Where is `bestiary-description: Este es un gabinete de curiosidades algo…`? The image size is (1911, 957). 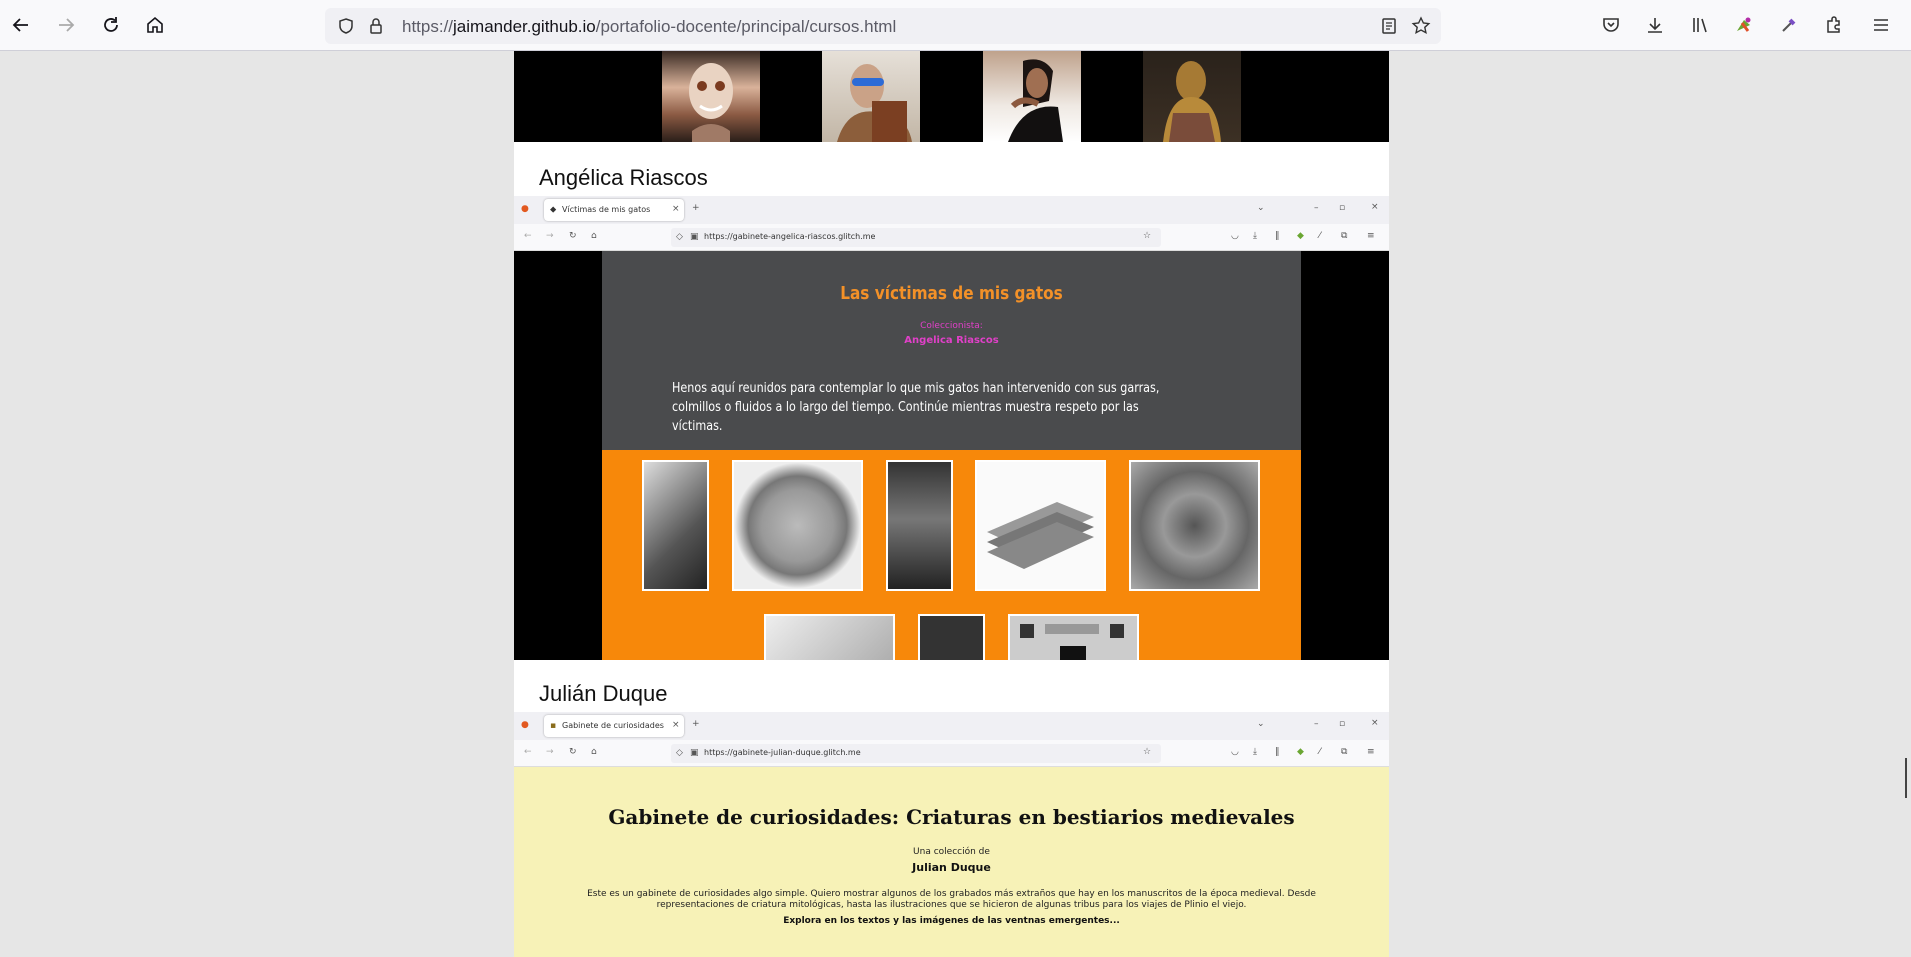
bestiary-description: Este es un gabinete de curiosidades algo… is located at coordinates (951, 899).